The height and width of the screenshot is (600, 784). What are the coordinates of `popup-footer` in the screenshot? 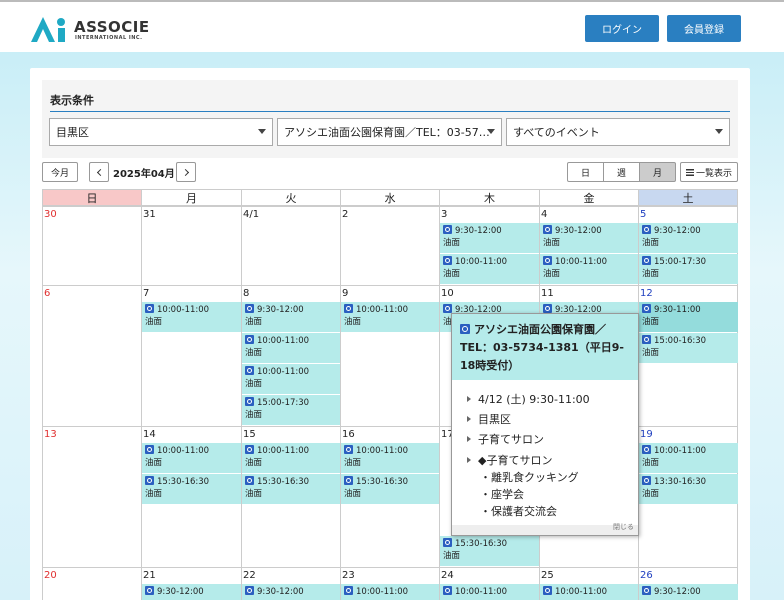 It's located at (545, 530).